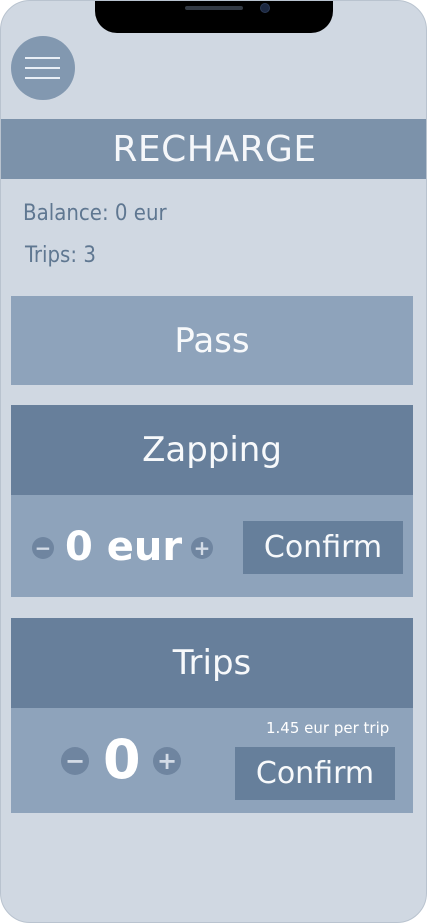 This screenshot has height=923, width=427. I want to click on trips-section-header: Trips, so click(212, 663).